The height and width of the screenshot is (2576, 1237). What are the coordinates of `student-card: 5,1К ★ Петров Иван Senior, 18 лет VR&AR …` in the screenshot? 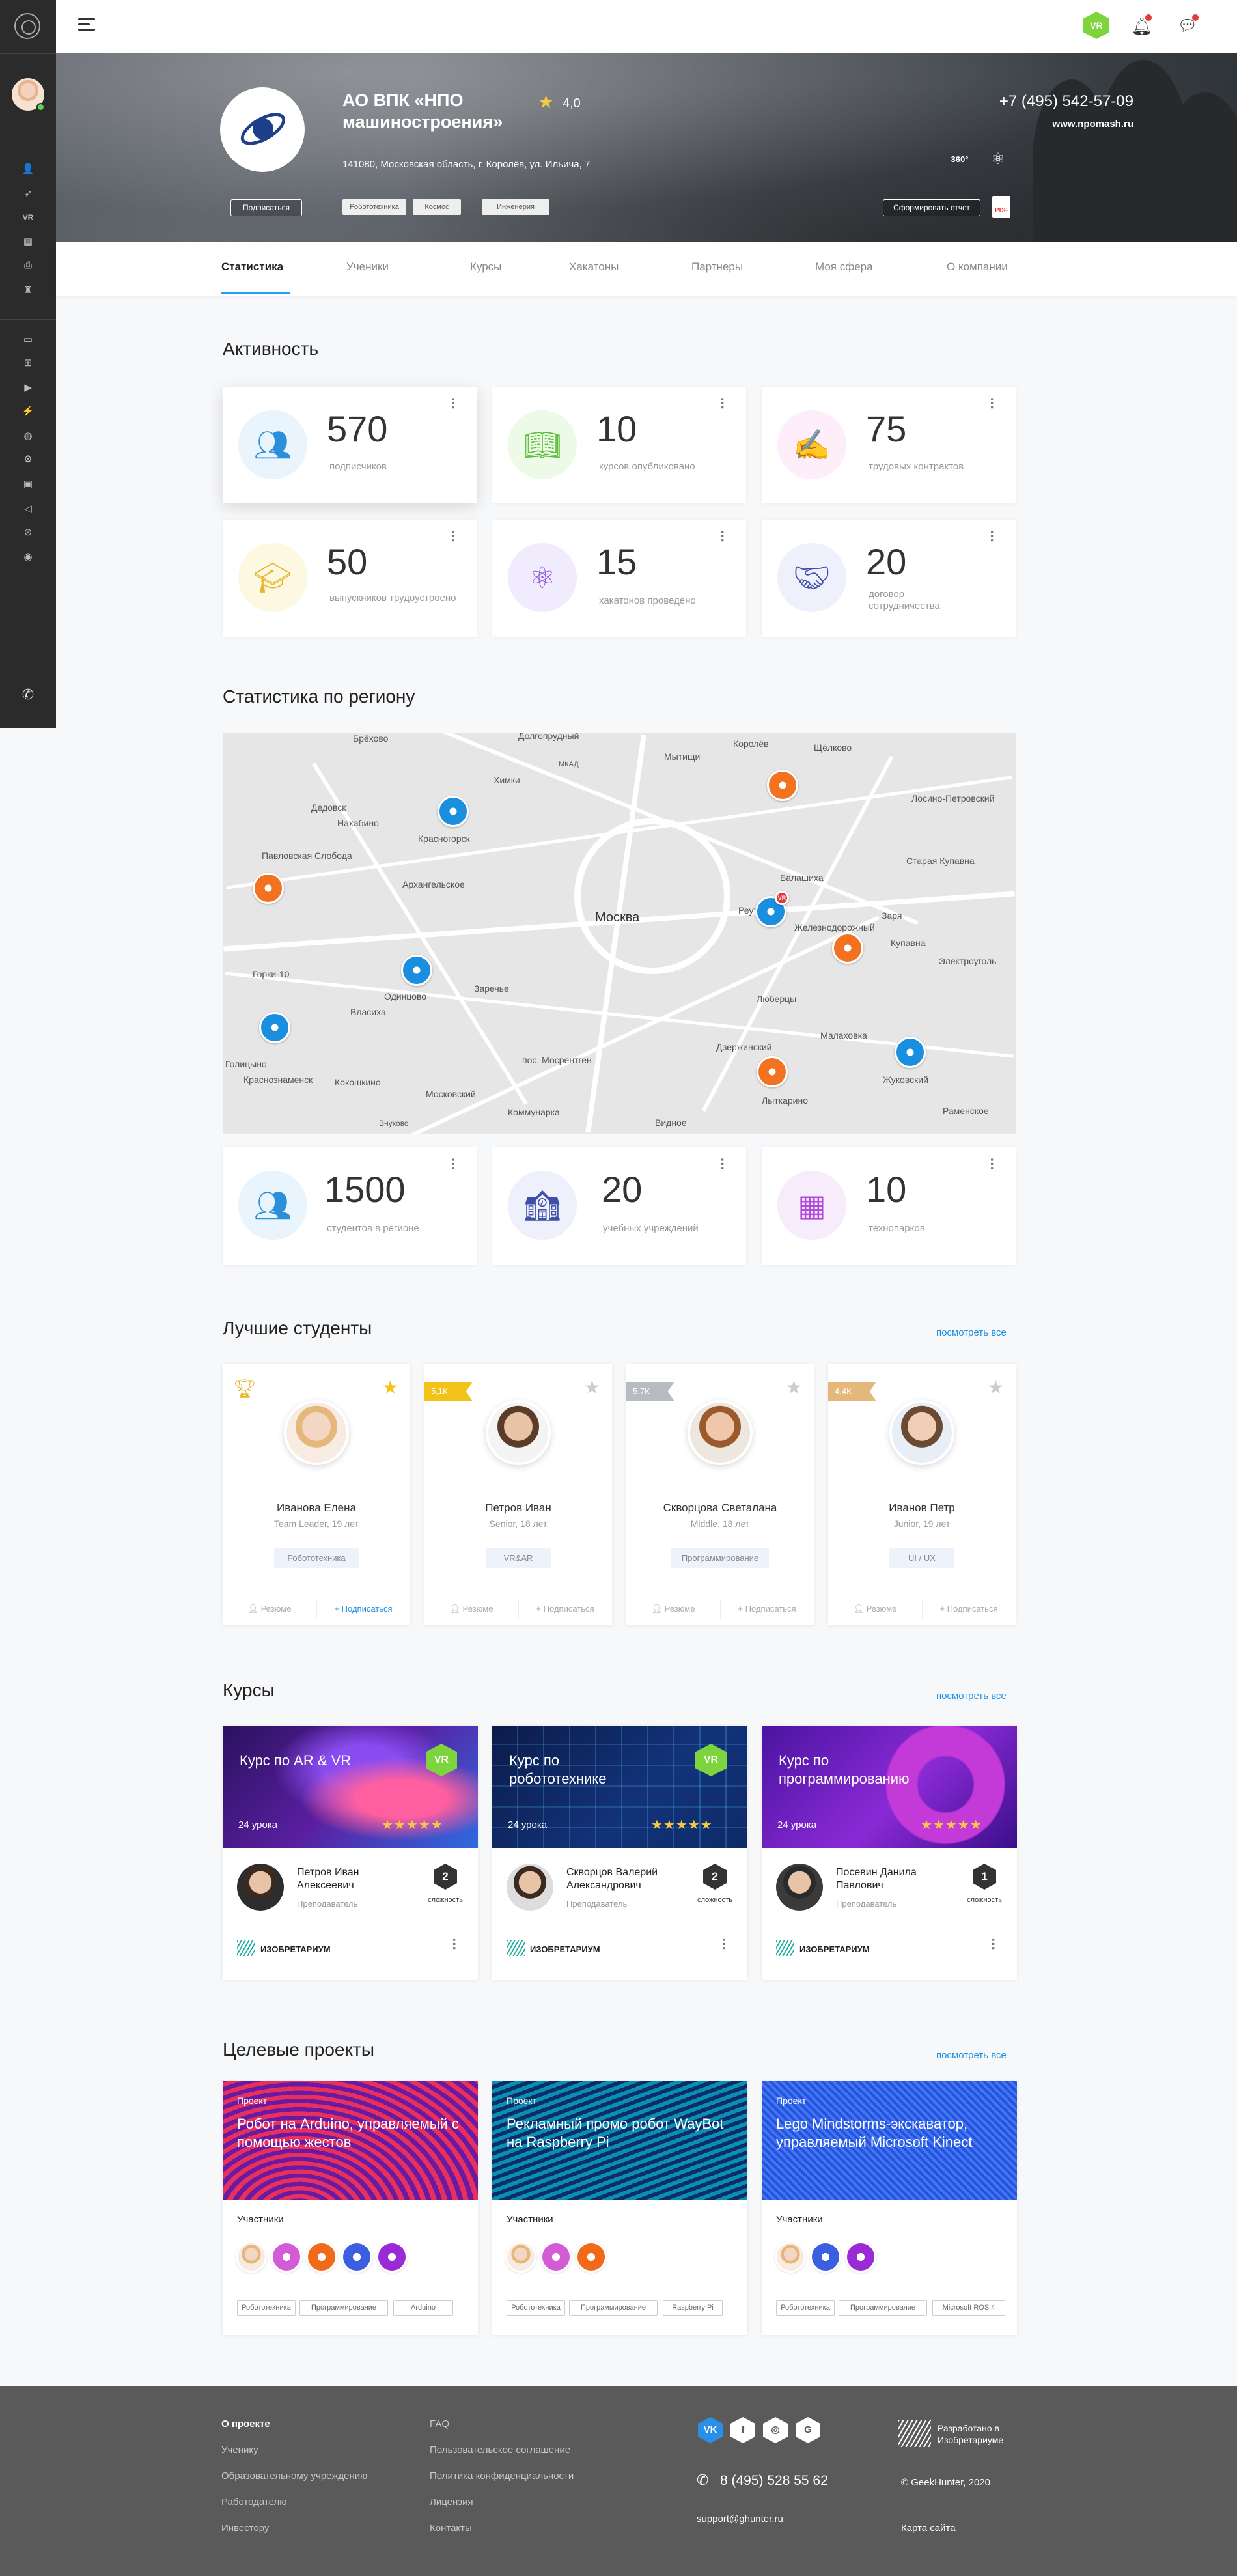 It's located at (518, 1494).